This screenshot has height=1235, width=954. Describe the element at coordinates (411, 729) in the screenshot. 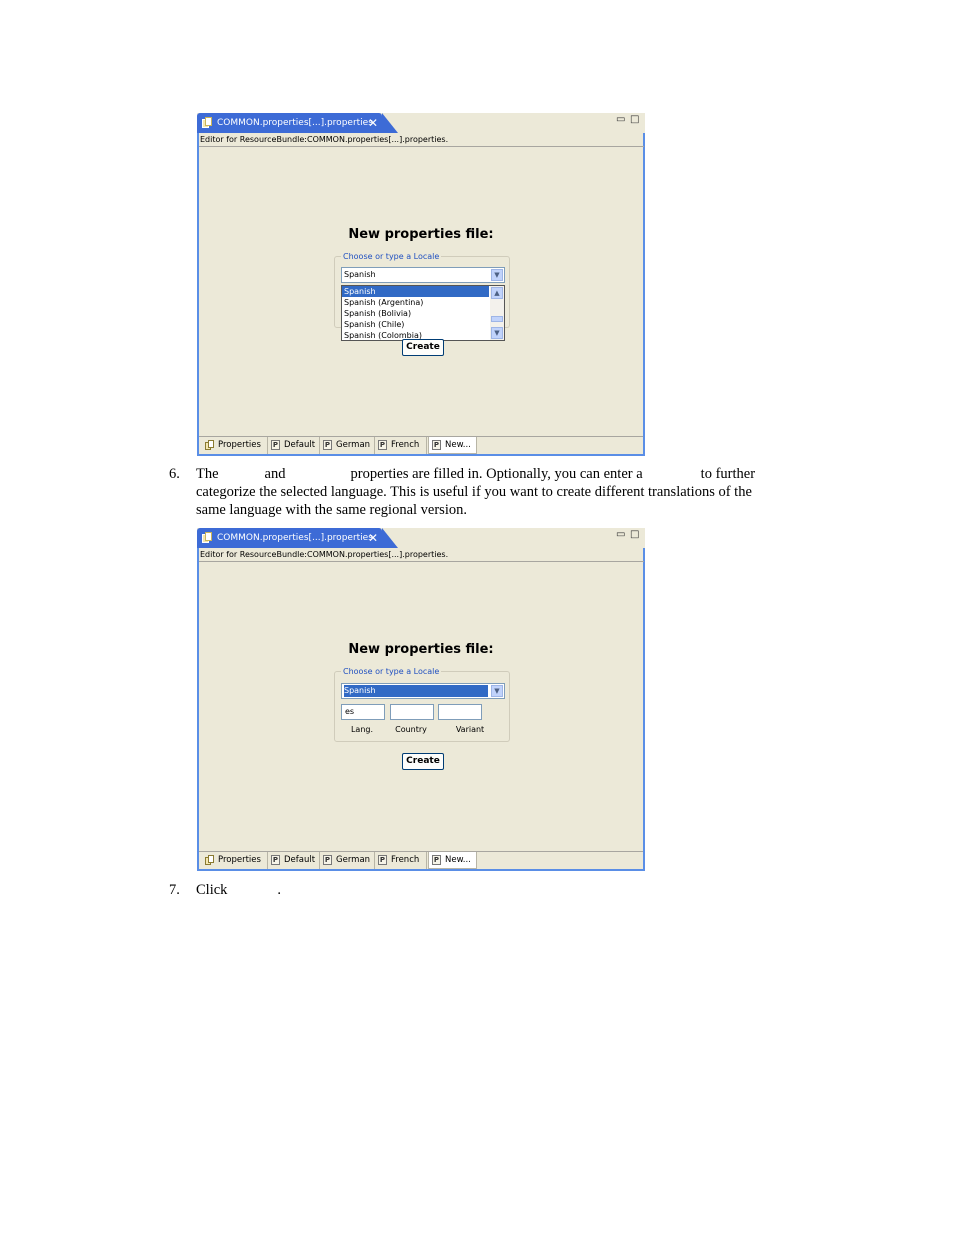

I see `country-label: Country` at that location.